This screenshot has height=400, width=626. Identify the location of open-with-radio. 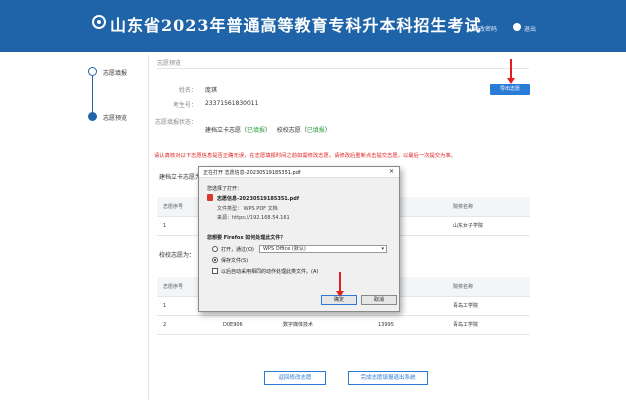
(215, 249).